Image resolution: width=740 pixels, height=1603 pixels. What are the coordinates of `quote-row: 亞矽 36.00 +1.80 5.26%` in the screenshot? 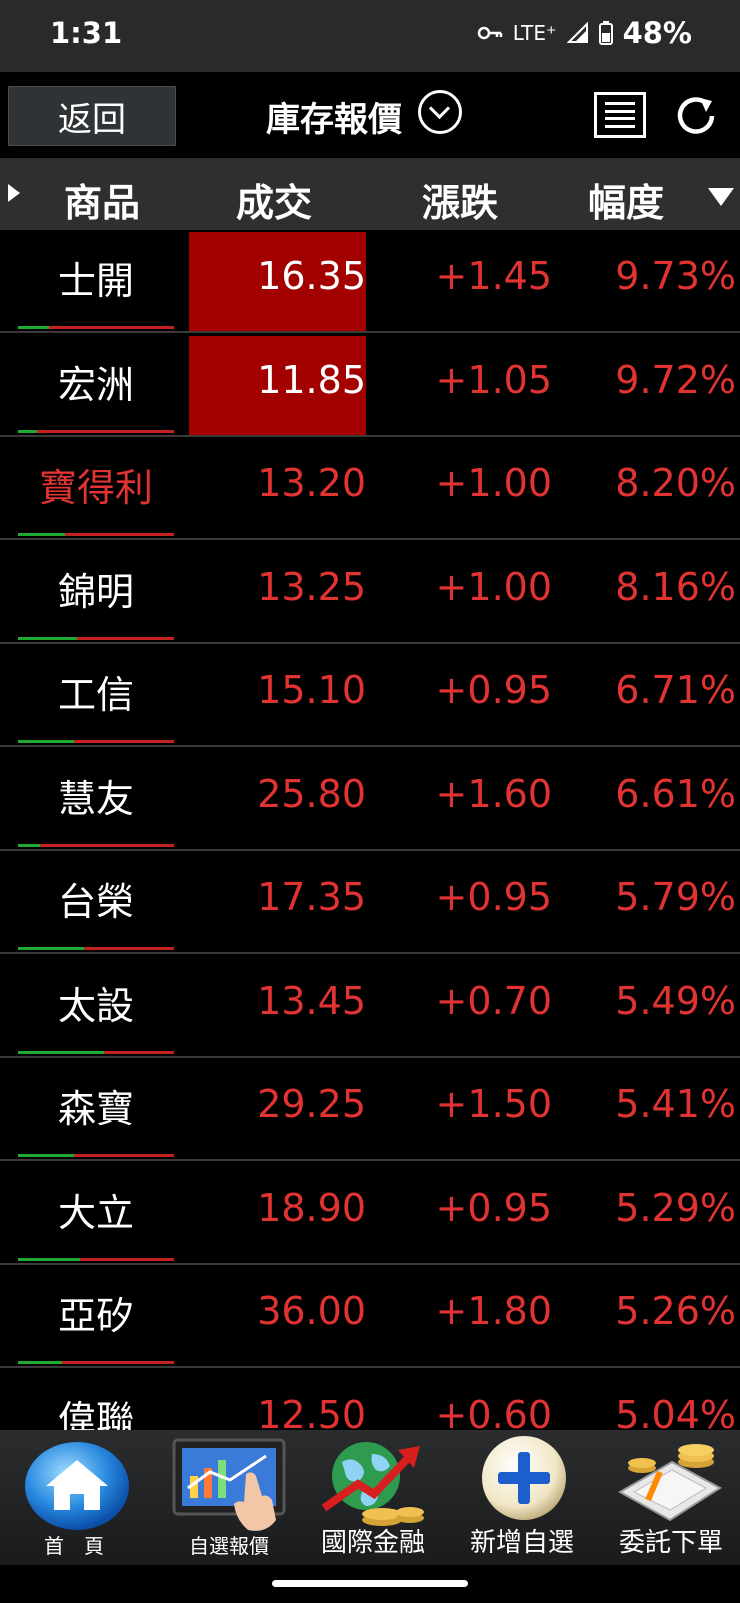 It's located at (370, 1317).